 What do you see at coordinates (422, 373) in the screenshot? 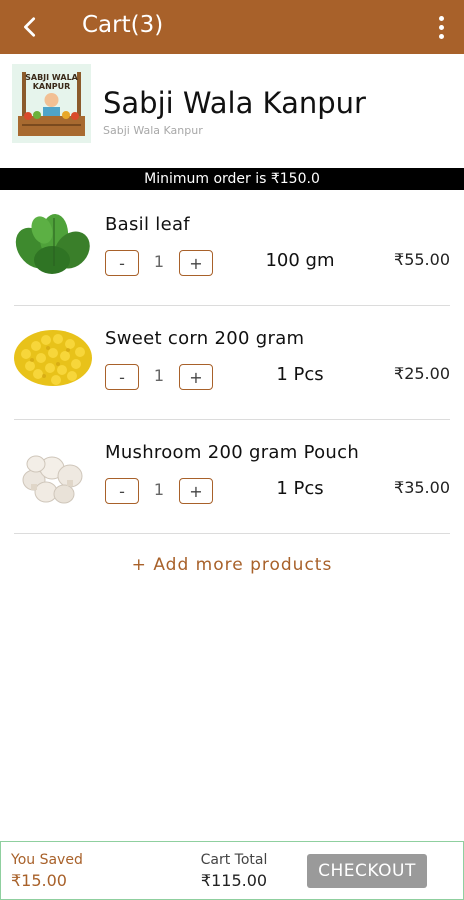
I see `item-price: ₹25.00` at bounding box center [422, 373].